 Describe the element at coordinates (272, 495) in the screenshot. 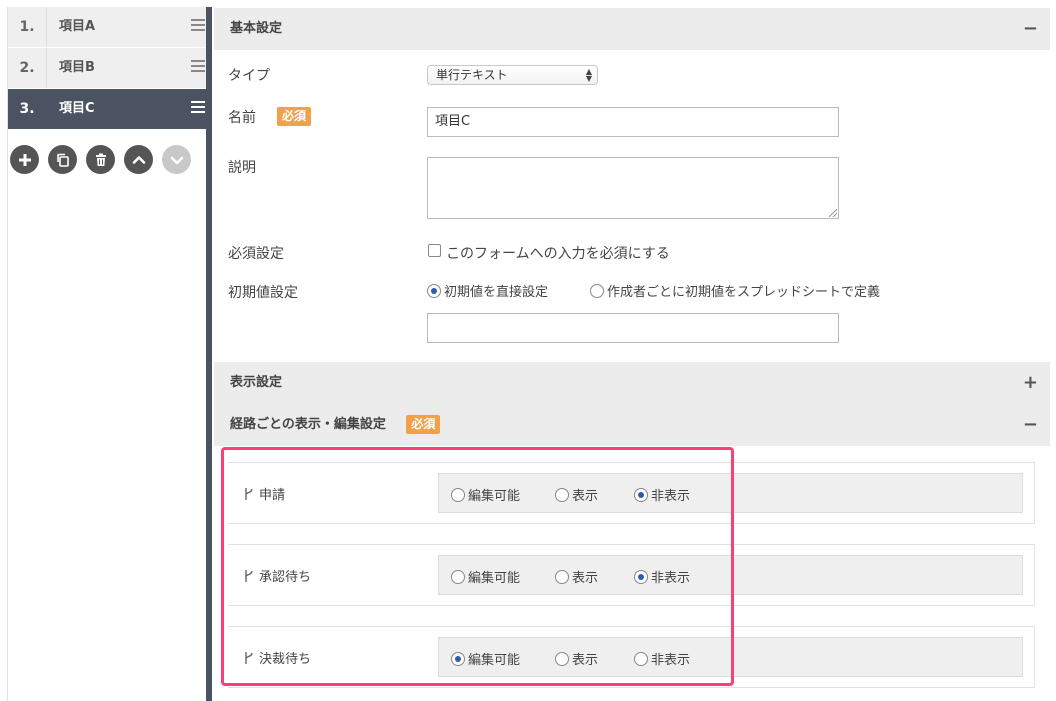

I see `route-name-text: 申請` at that location.